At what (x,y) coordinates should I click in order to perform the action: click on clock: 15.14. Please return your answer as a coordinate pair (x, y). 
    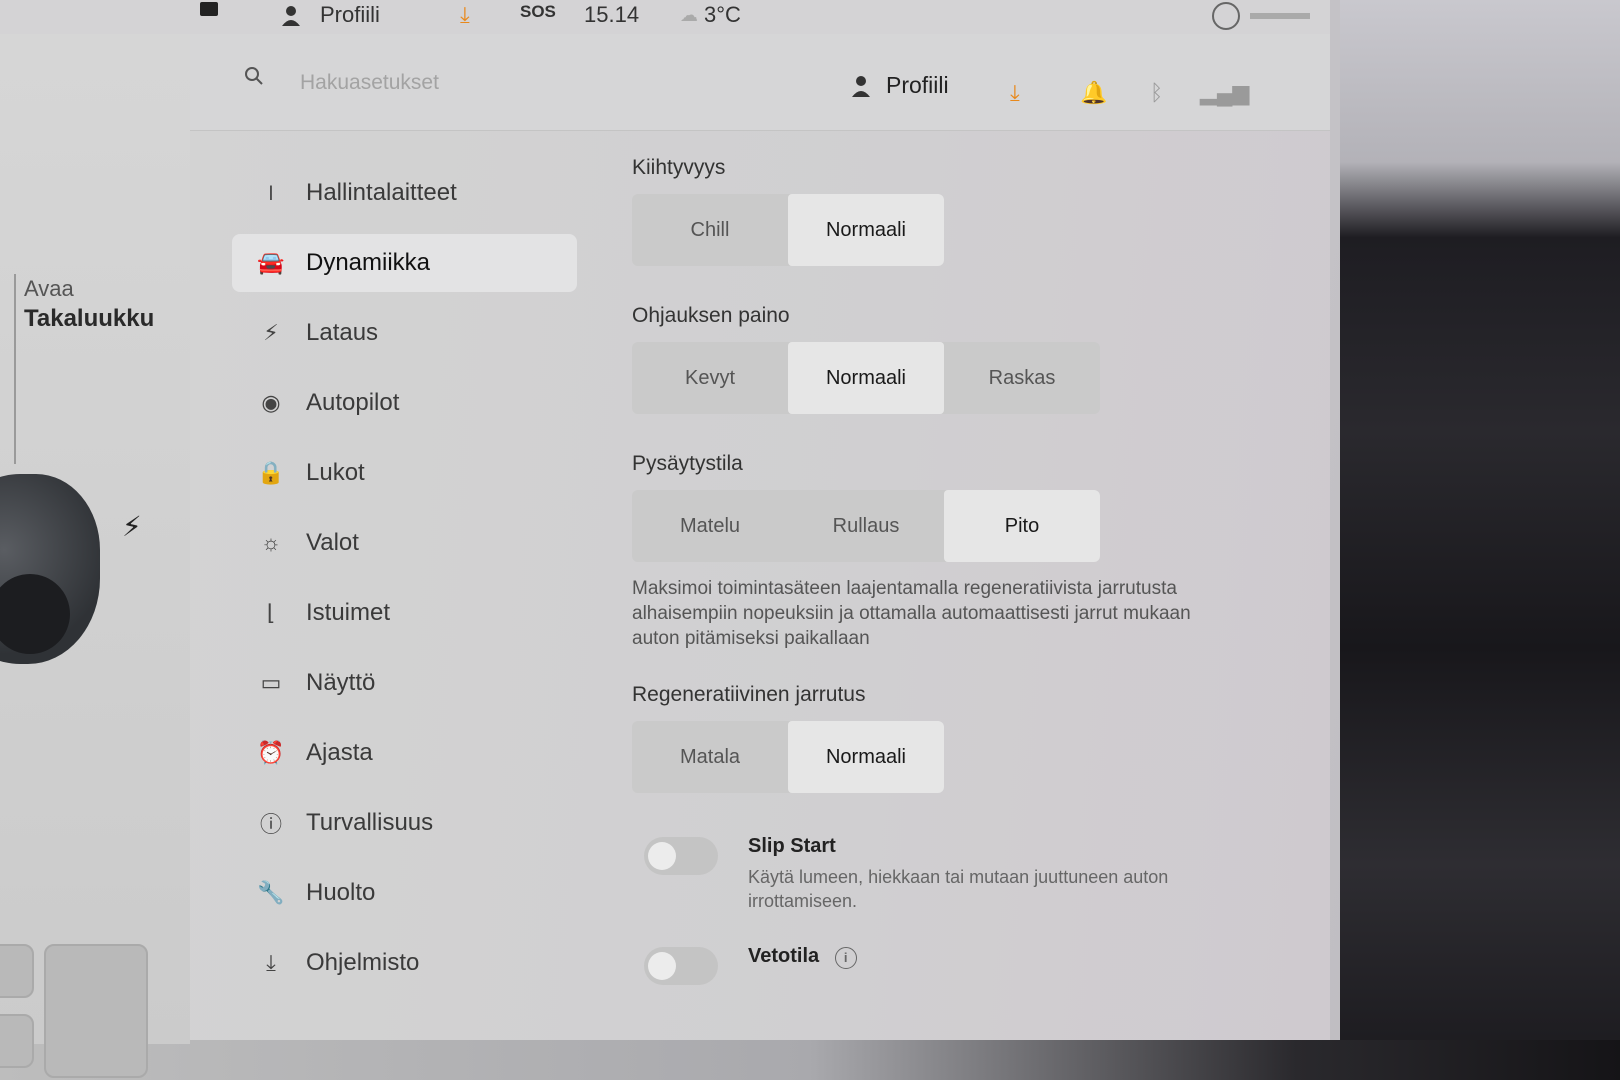
    Looking at the image, I should click on (611, 15).